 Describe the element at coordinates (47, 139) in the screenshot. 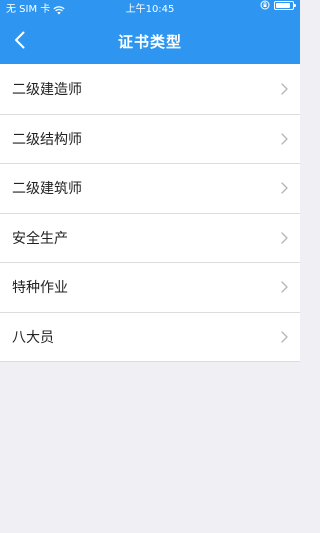

I see `list-item-label: 二级结构师` at that location.